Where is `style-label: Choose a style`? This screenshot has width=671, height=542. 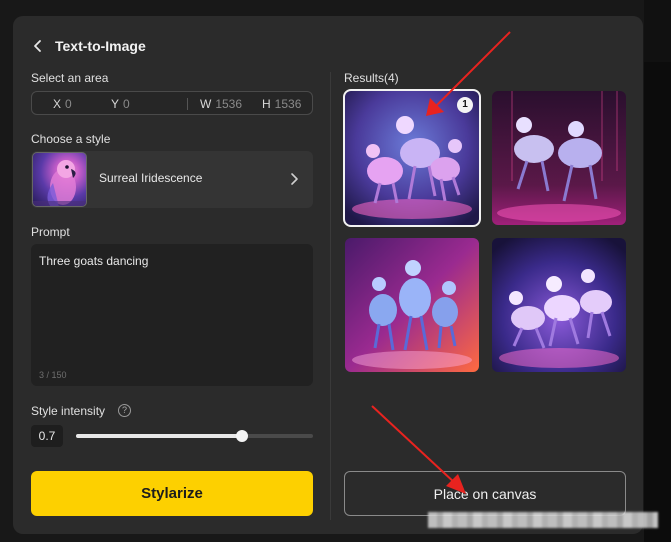 style-label: Choose a style is located at coordinates (71, 139).